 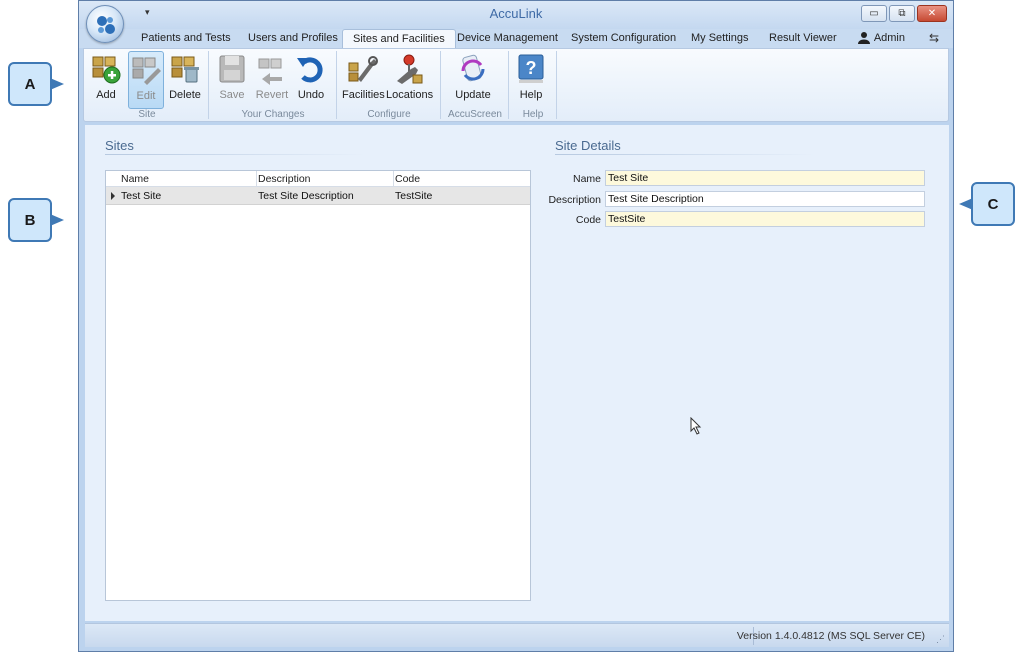 What do you see at coordinates (147, 12) in the screenshot?
I see `quick-access-dropdown-icon: ▾` at bounding box center [147, 12].